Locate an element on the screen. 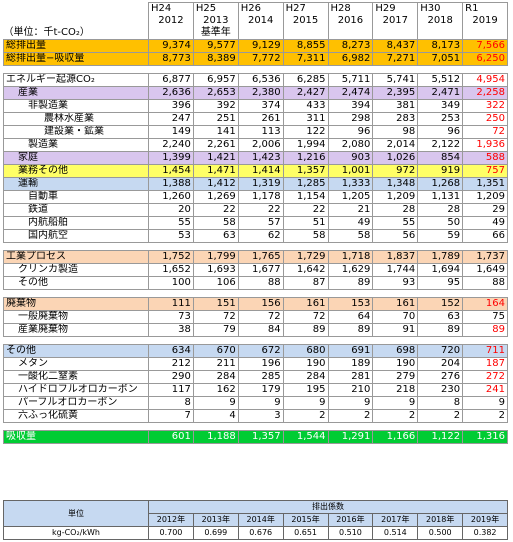 The image size is (513, 542). value-cell: 1,205 is located at coordinates (350, 197).